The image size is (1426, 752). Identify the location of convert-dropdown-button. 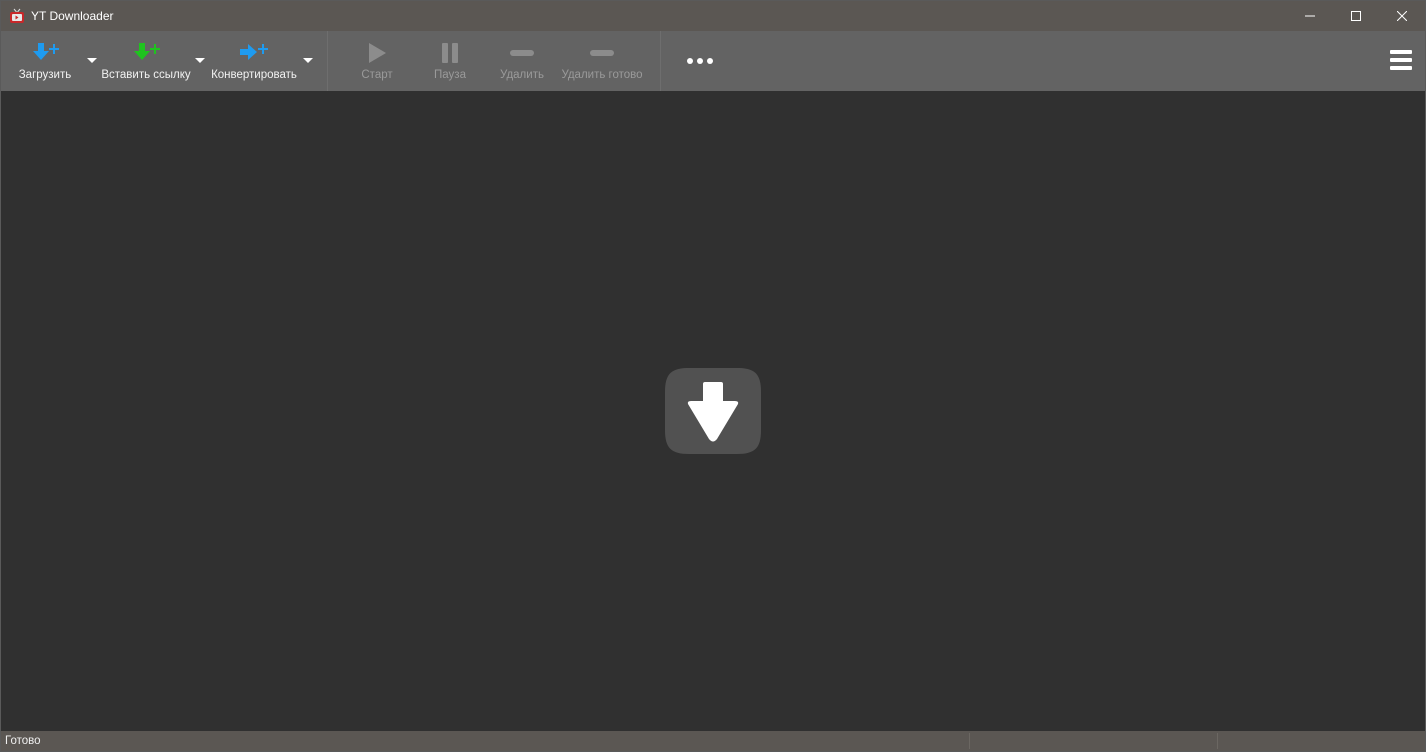
(308, 61).